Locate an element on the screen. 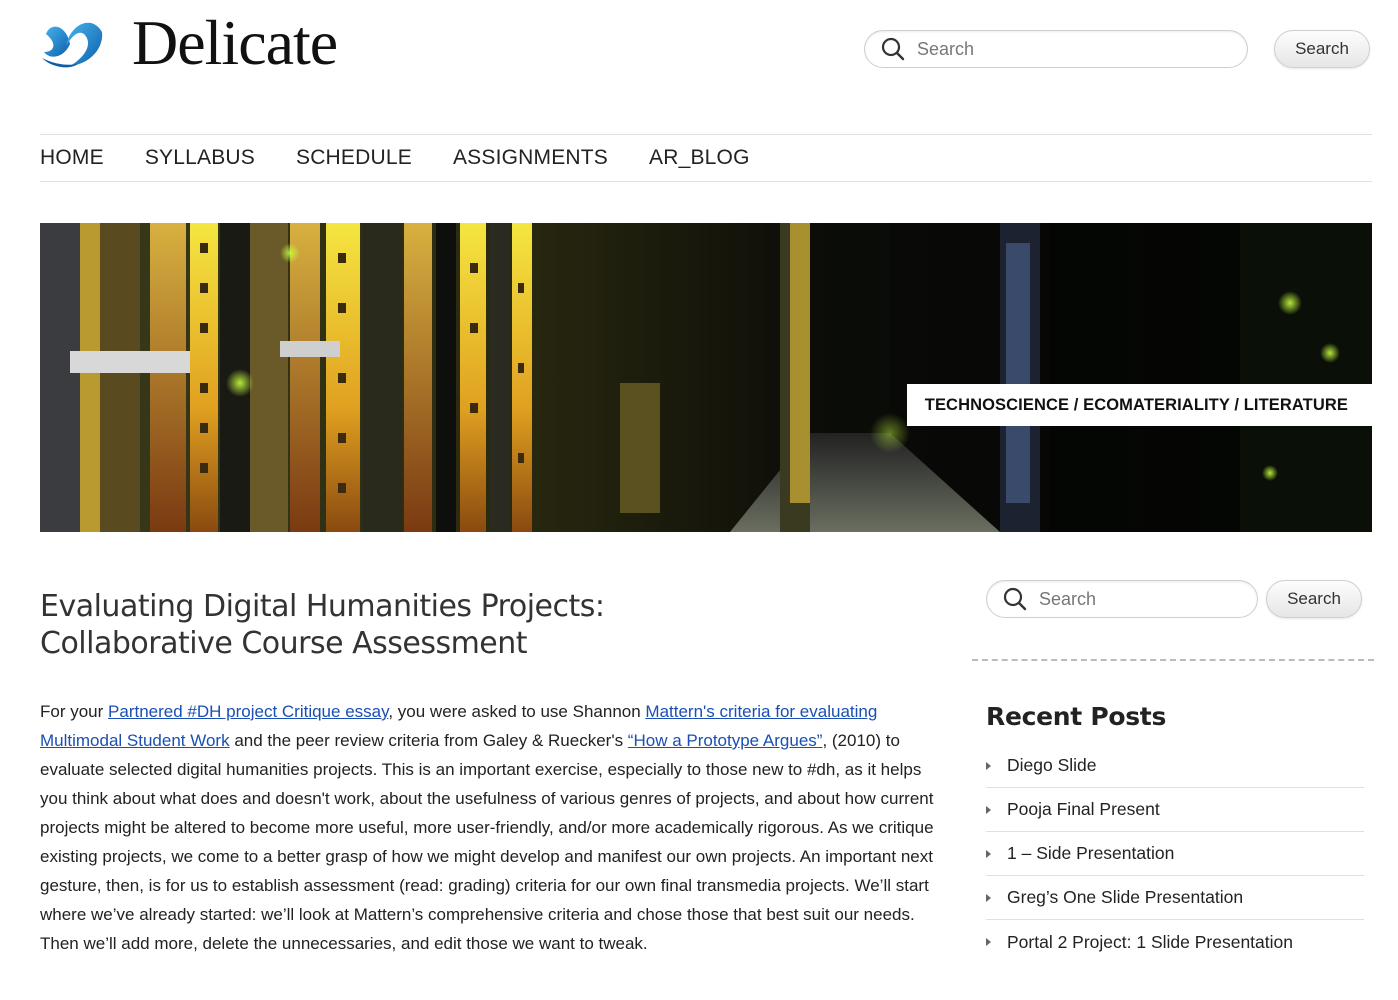  list-item: Diego Slide is located at coordinates (1175, 766).